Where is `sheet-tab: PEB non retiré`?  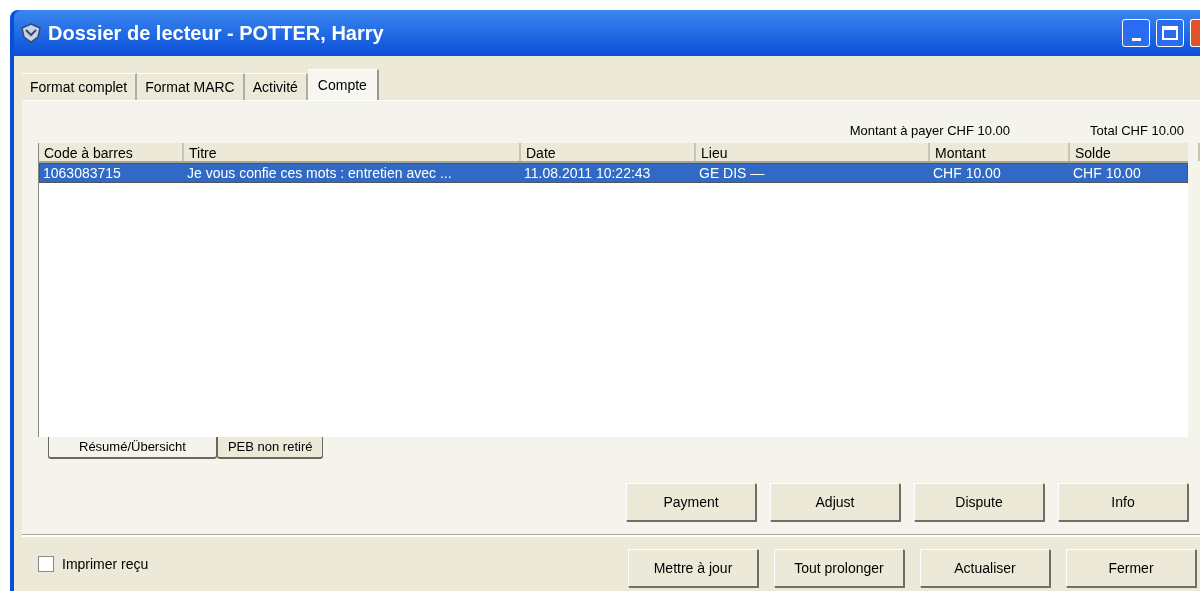 sheet-tab: PEB non retiré is located at coordinates (270, 448).